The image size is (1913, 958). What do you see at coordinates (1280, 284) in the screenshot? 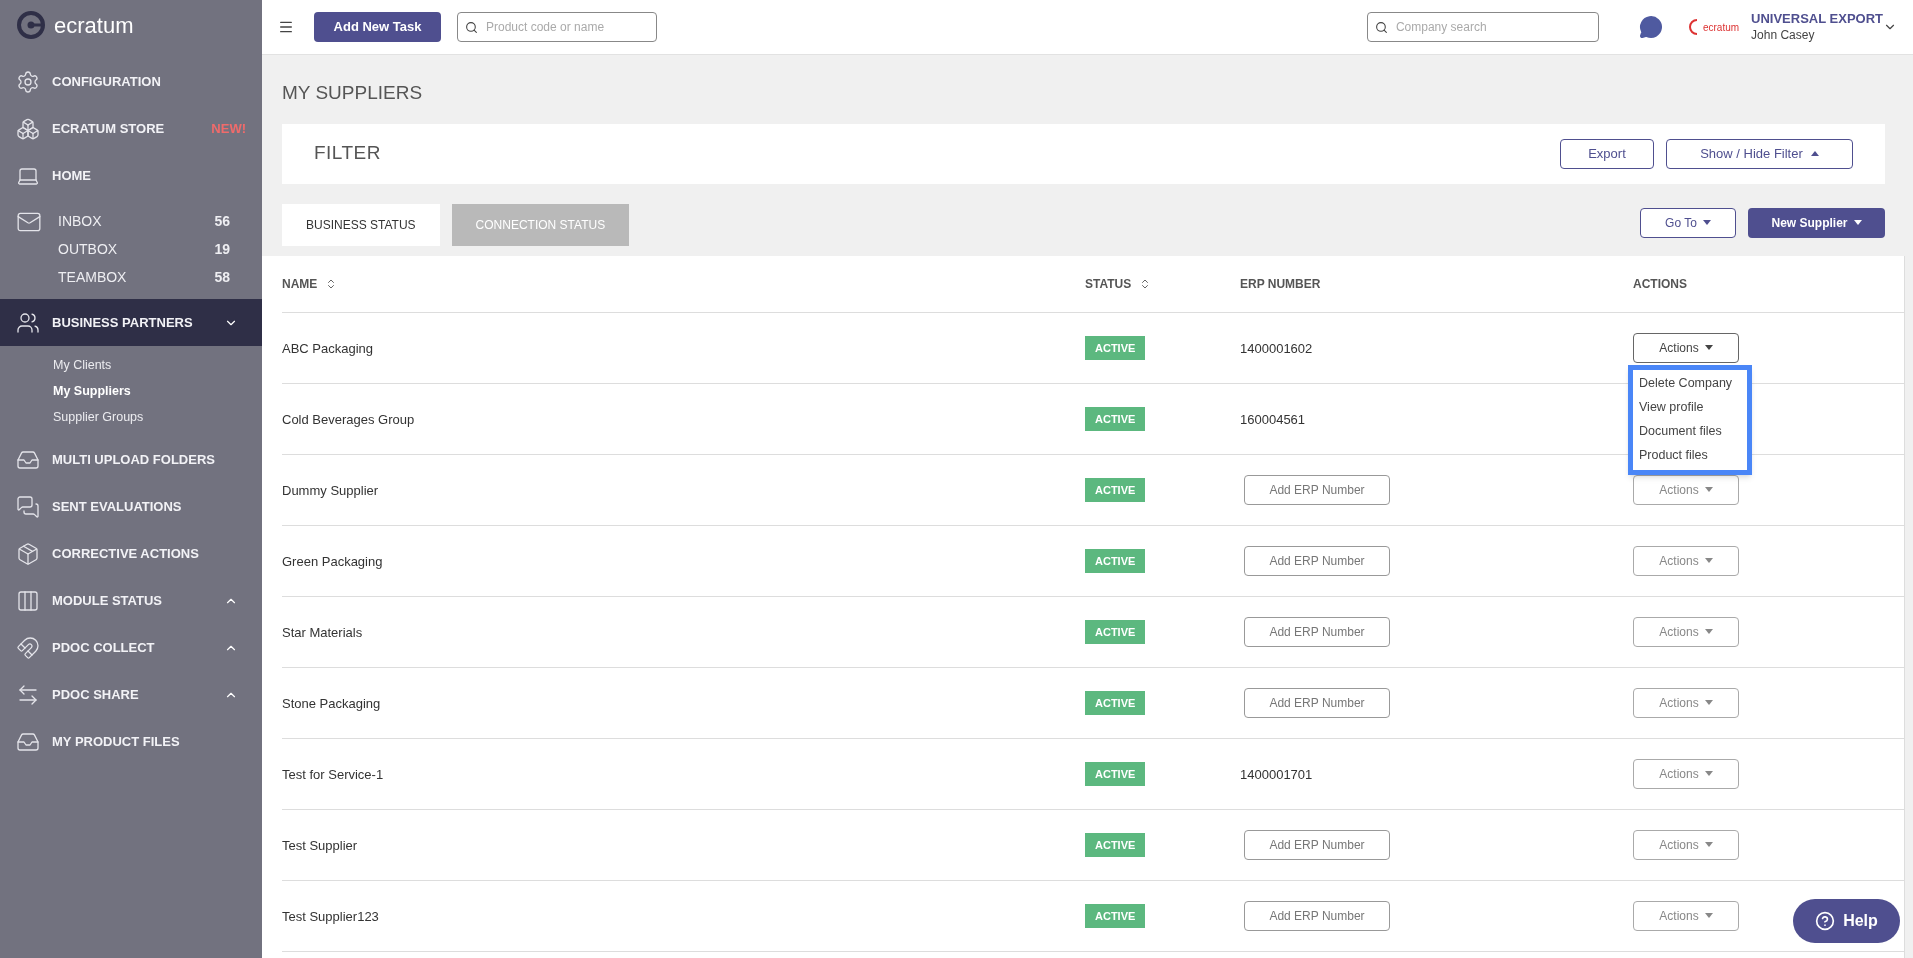
I see `column-header: ERP NUMBER` at bounding box center [1280, 284].